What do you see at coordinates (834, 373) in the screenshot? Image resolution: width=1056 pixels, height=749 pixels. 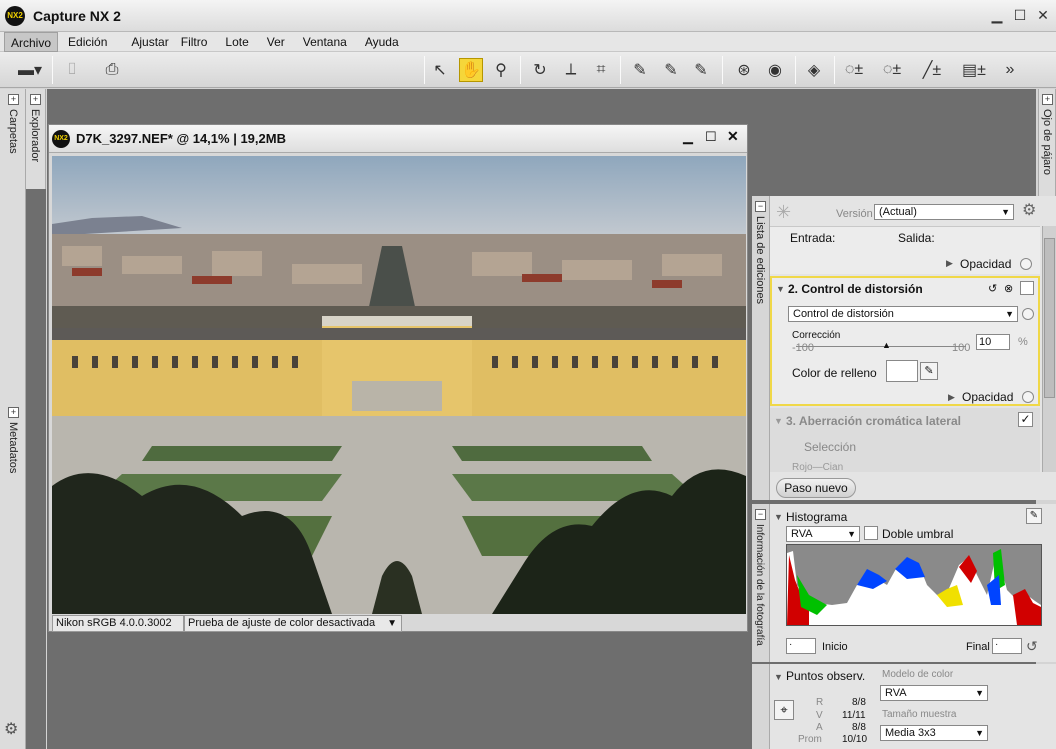 I see `color-relleno-label: Color de relleno` at bounding box center [834, 373].